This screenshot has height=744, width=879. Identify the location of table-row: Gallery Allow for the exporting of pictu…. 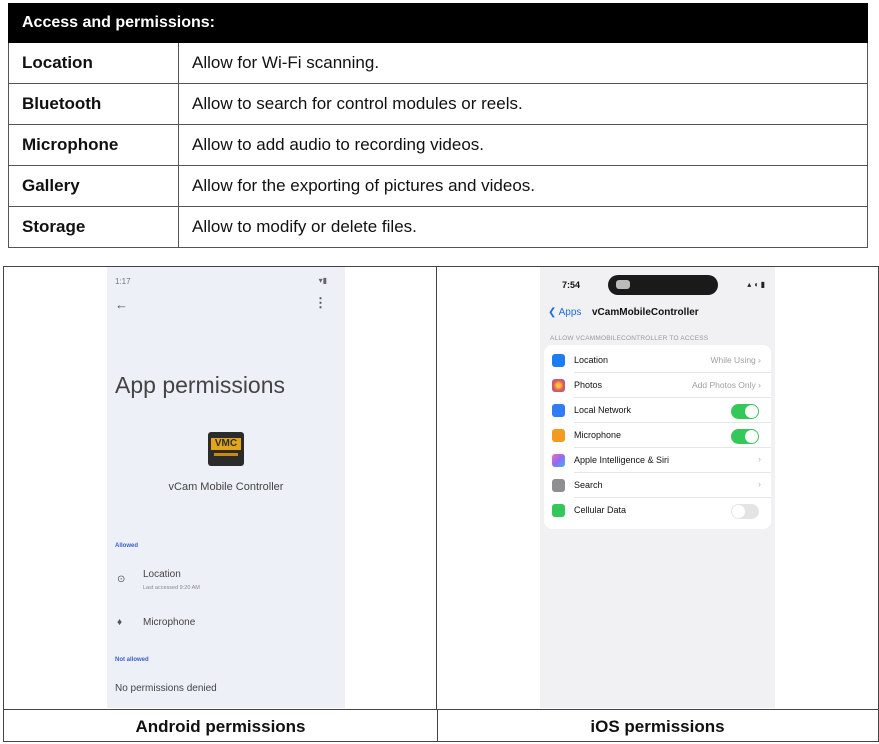
(438, 186).